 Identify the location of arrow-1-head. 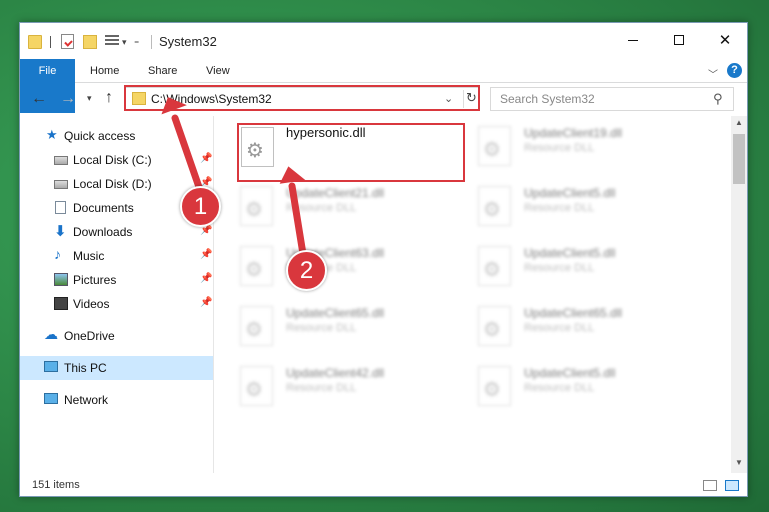
(174, 106).